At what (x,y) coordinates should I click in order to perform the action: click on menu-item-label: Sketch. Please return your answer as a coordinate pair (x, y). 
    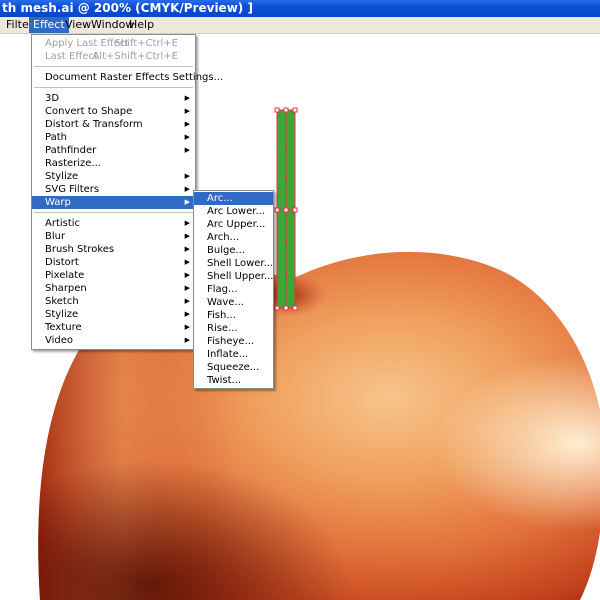
    Looking at the image, I should click on (62, 301).